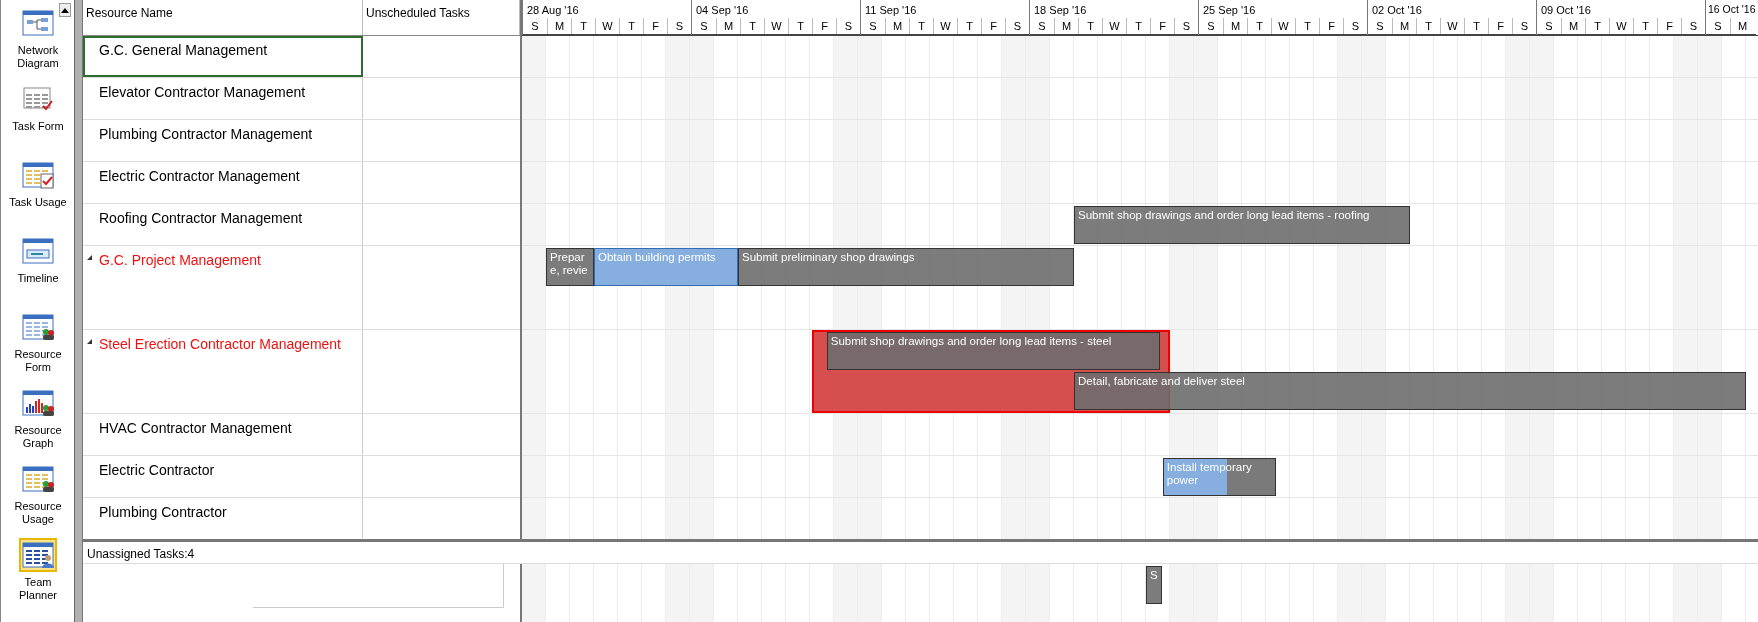  I want to click on task-bar: Prepare, revie, so click(570, 267).